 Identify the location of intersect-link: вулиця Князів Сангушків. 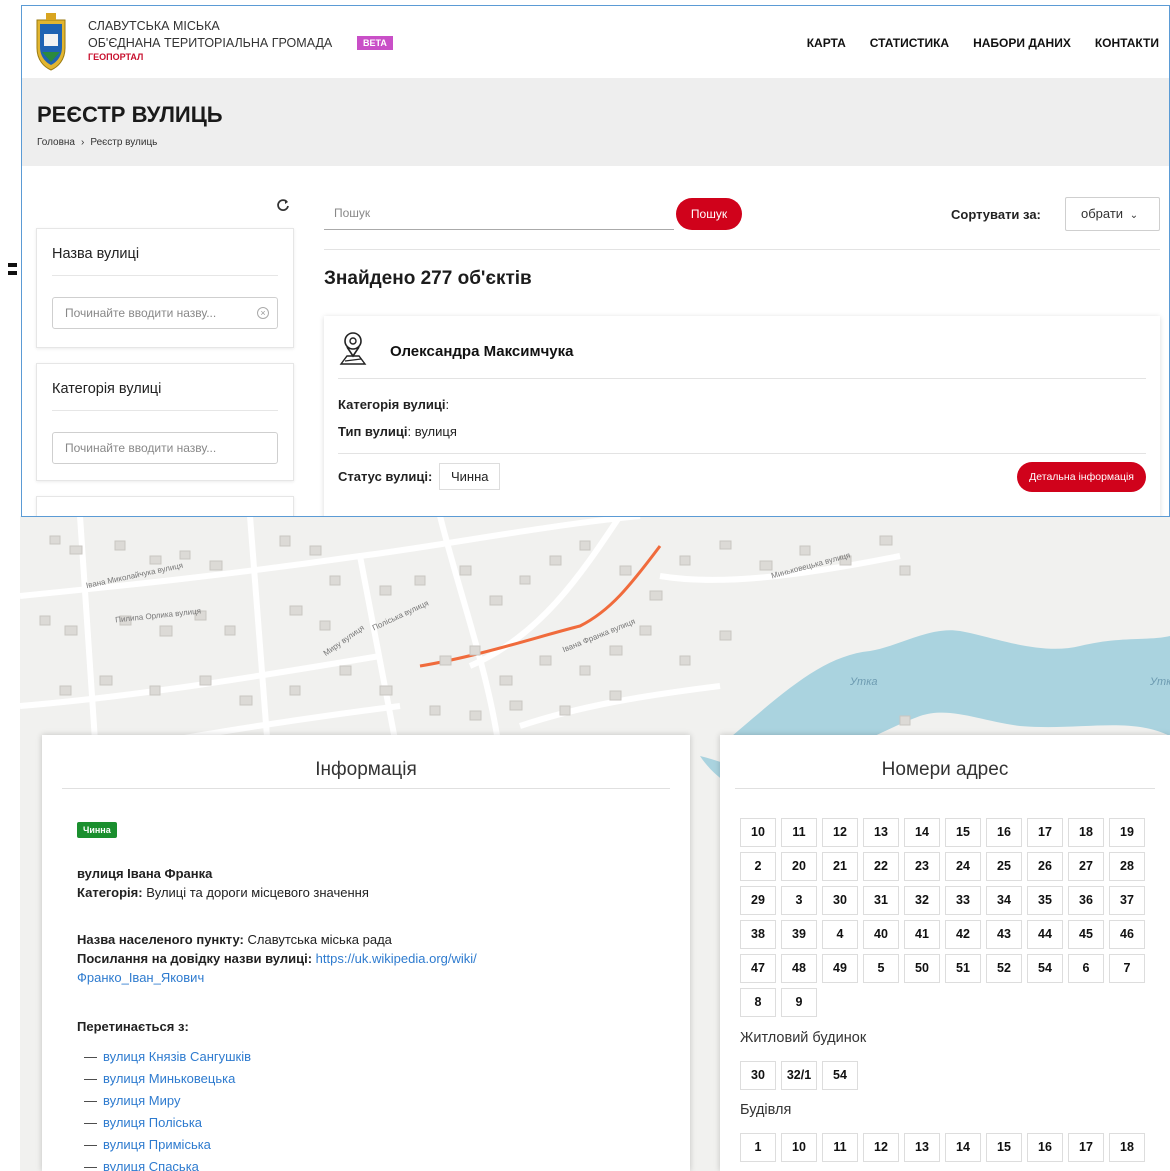
(167, 1057).